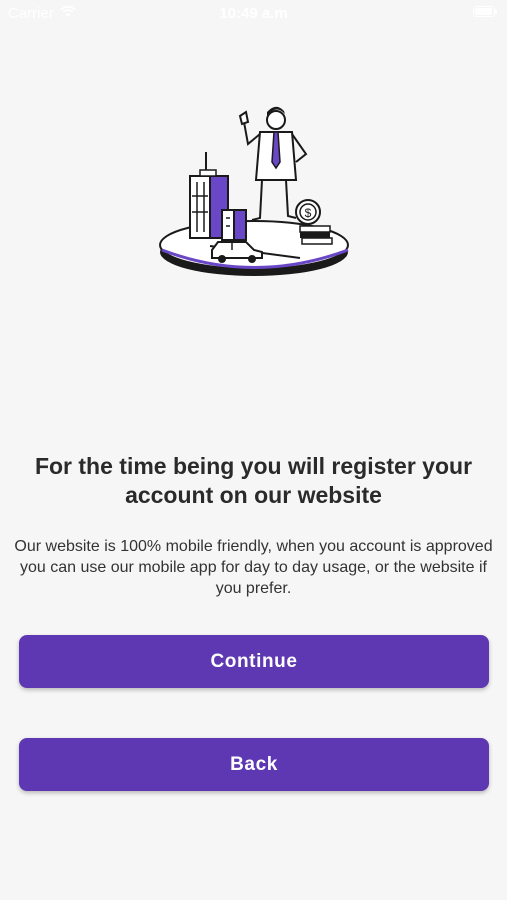  What do you see at coordinates (254, 764) in the screenshot?
I see `back-button: Back` at bounding box center [254, 764].